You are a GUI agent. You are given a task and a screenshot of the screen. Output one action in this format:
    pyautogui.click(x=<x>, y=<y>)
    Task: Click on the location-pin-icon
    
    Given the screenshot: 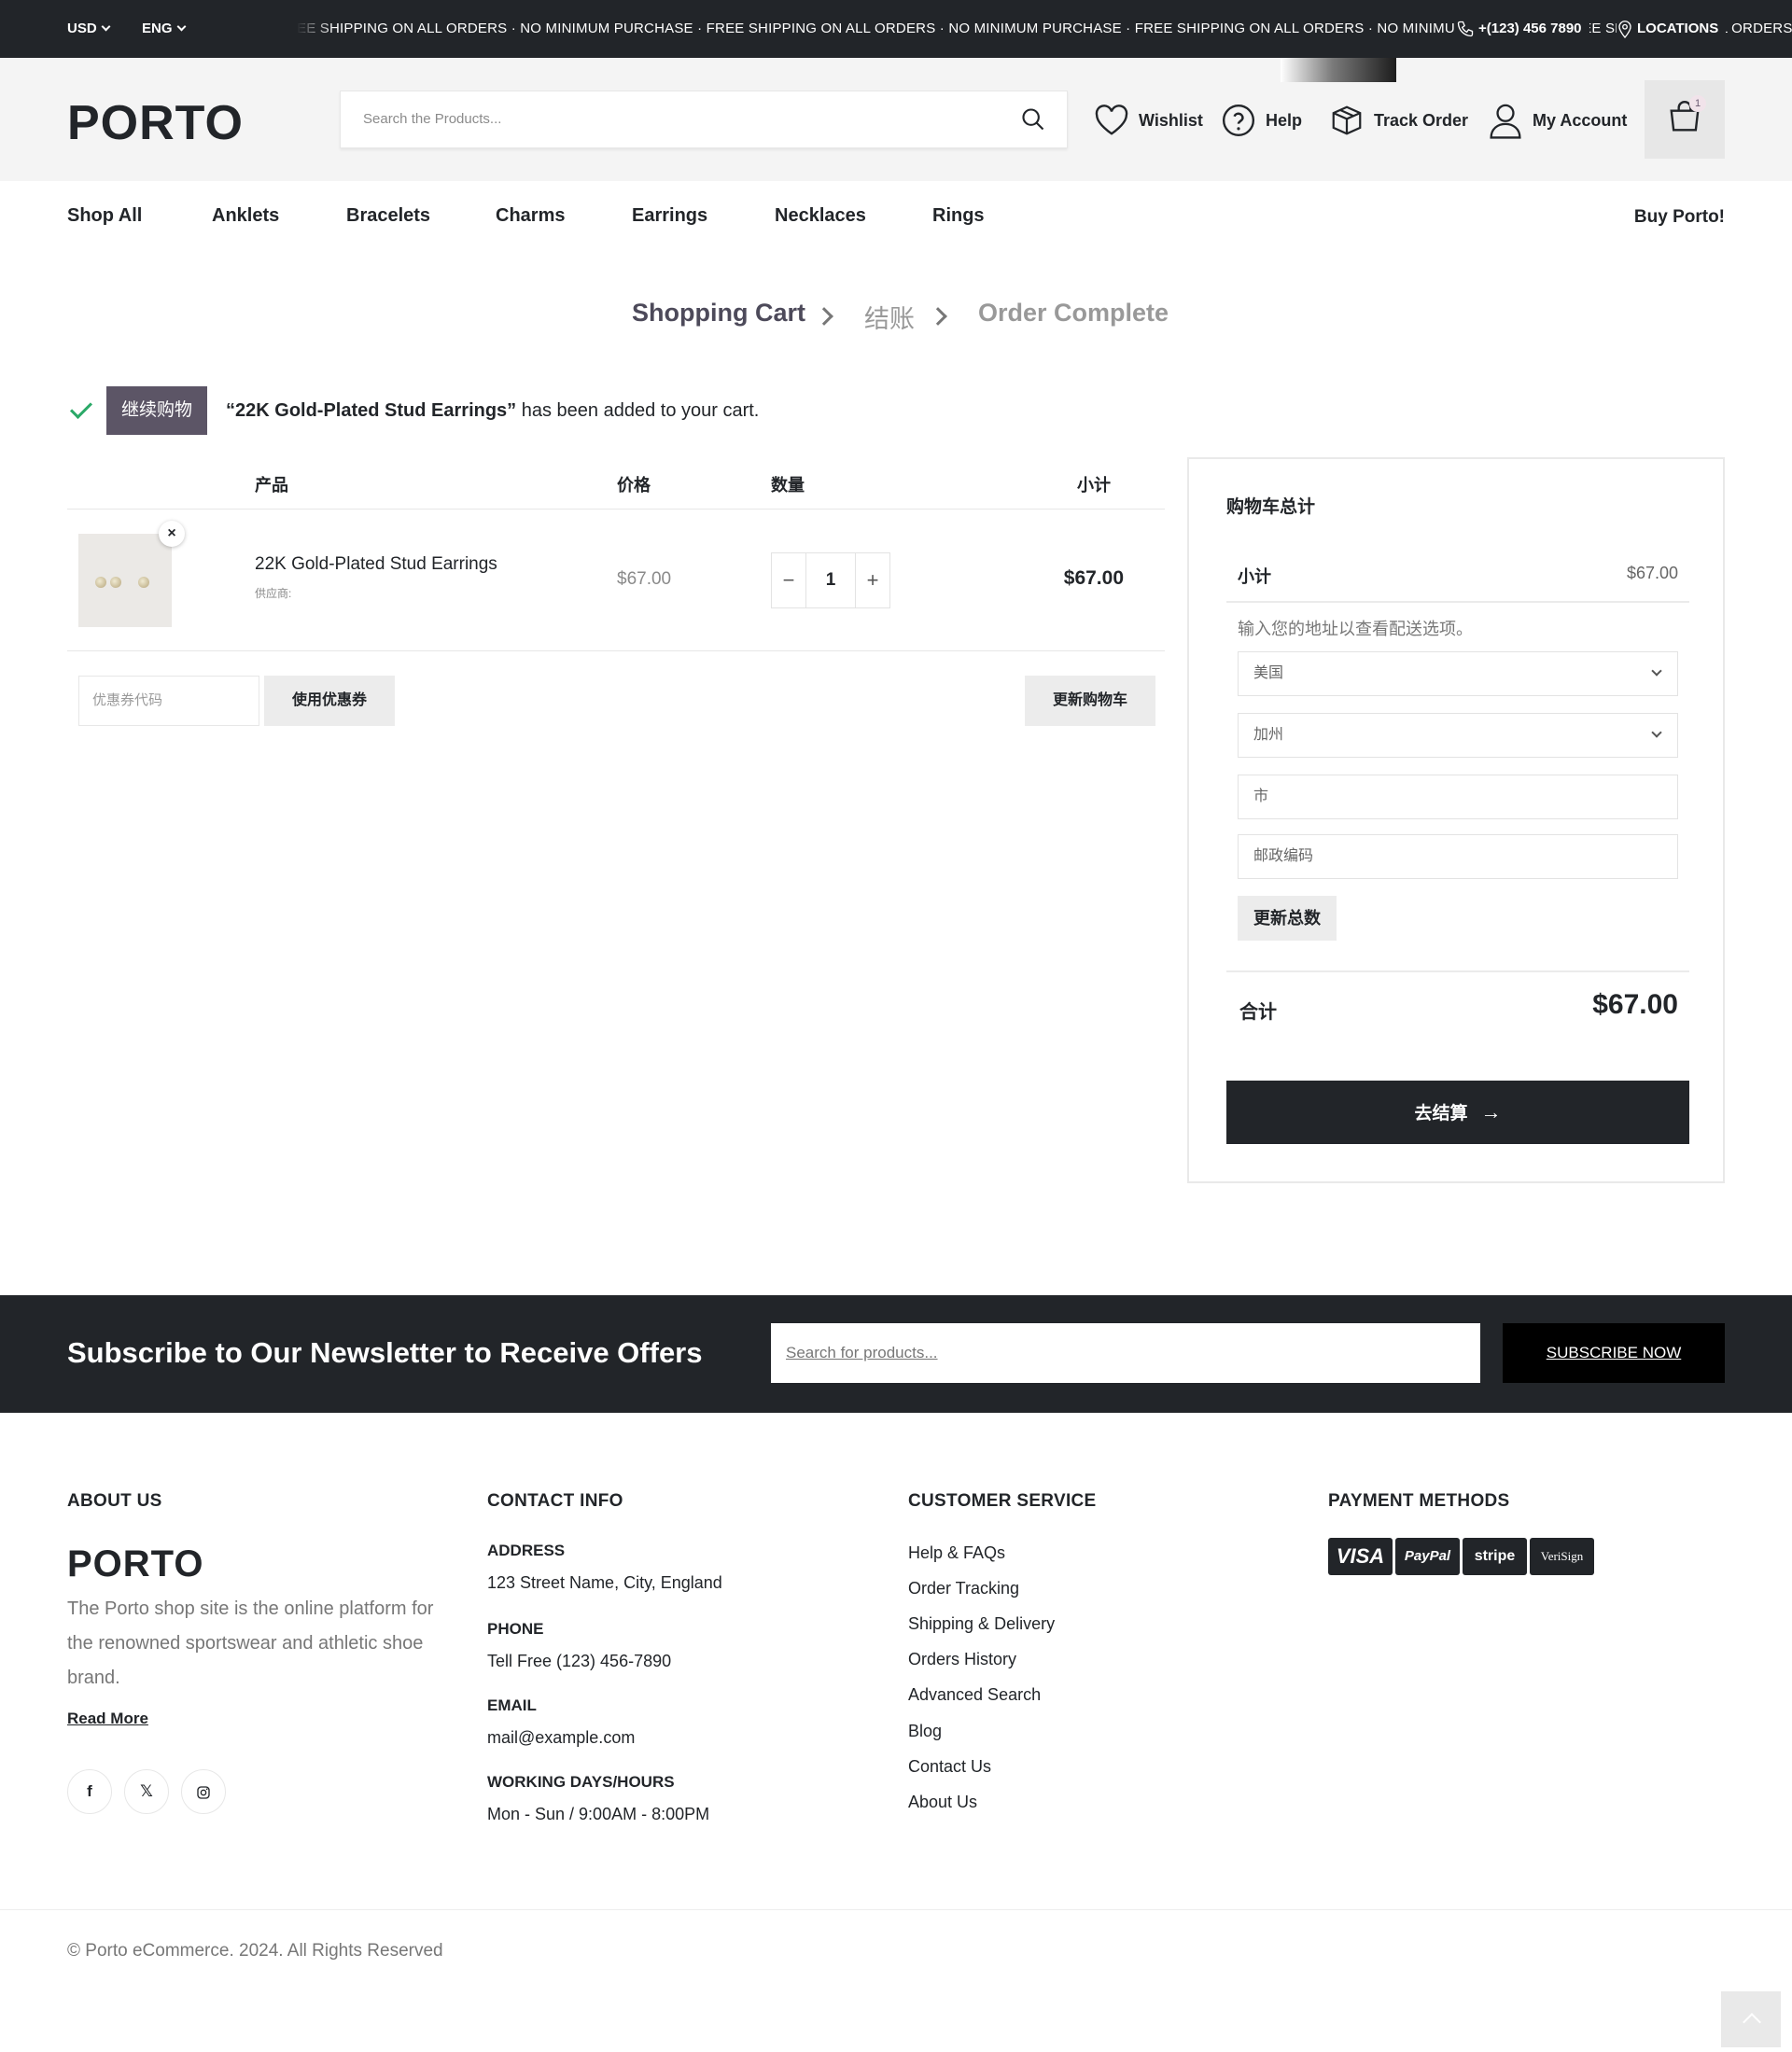 What is the action you would take?
    pyautogui.click(x=1624, y=30)
    